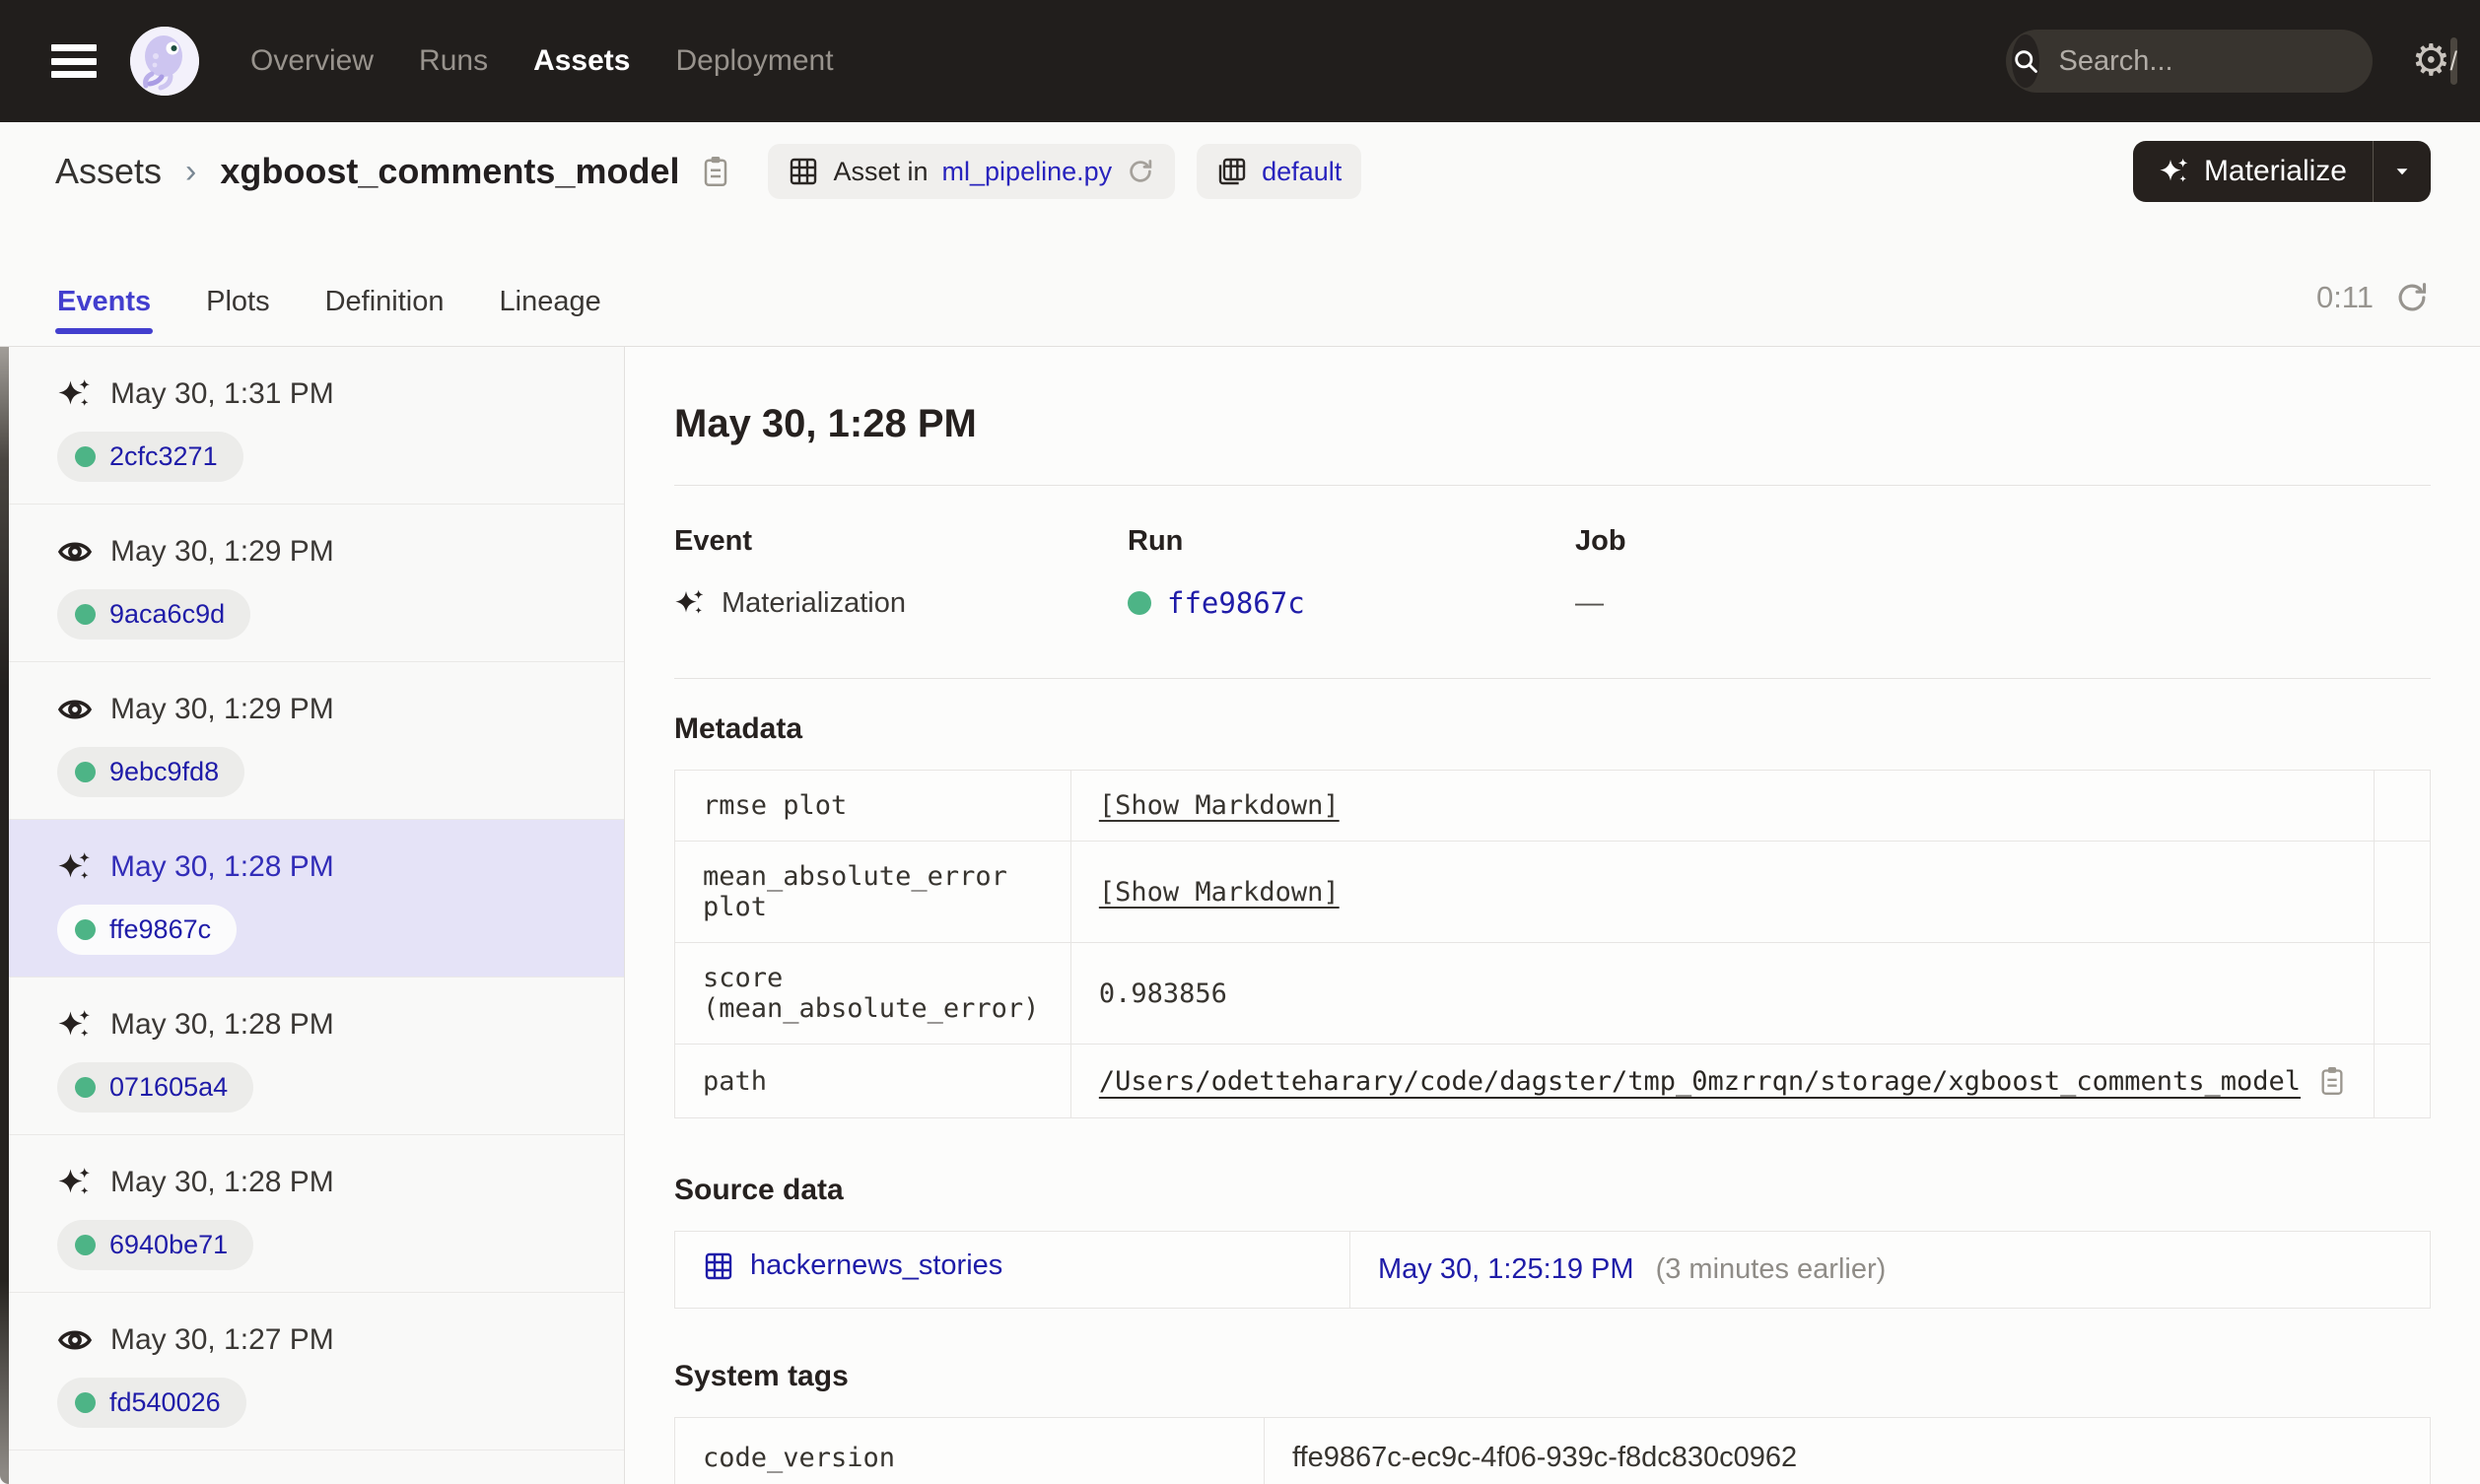 This screenshot has height=1484, width=2480. What do you see at coordinates (1027, 172) in the screenshot?
I see `code-location-link: ml_pipeline.py` at bounding box center [1027, 172].